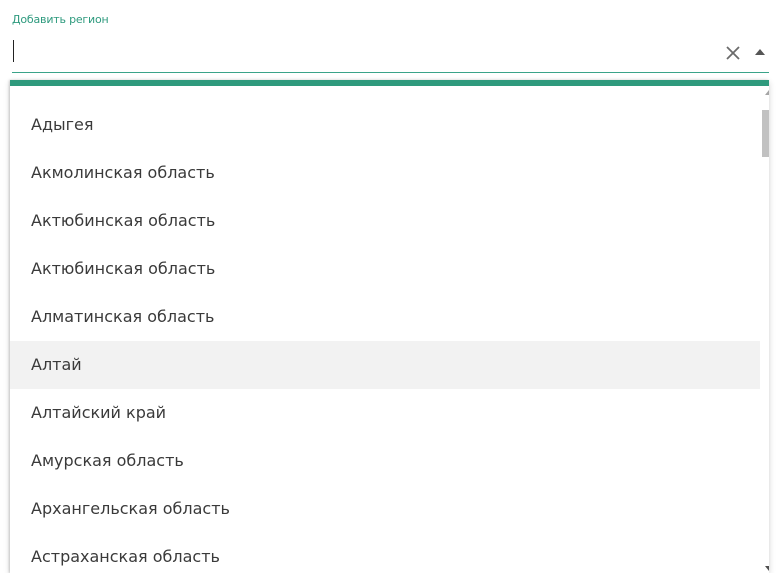 This screenshot has height=573, width=781. What do you see at coordinates (385, 553) in the screenshot?
I see `list-item: Астраханская область` at bounding box center [385, 553].